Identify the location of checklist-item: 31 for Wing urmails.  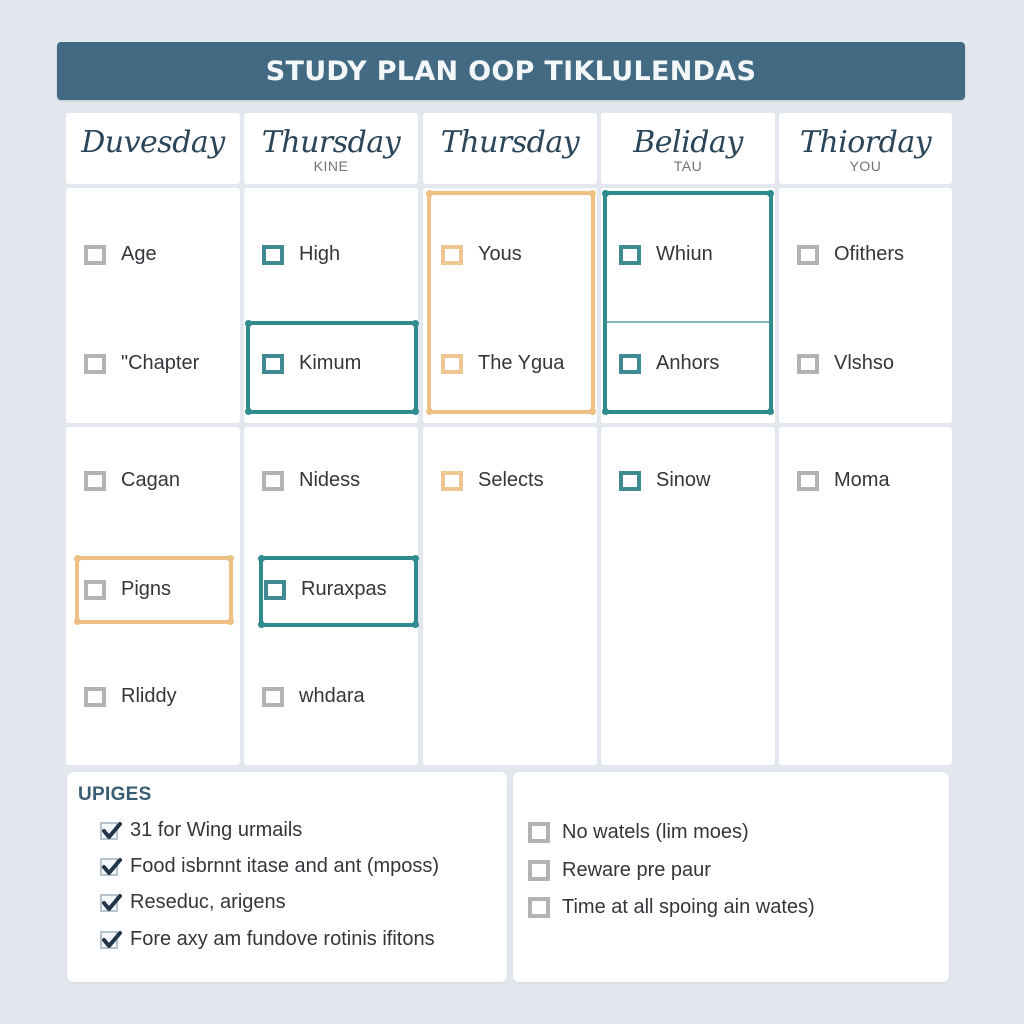
(201, 830).